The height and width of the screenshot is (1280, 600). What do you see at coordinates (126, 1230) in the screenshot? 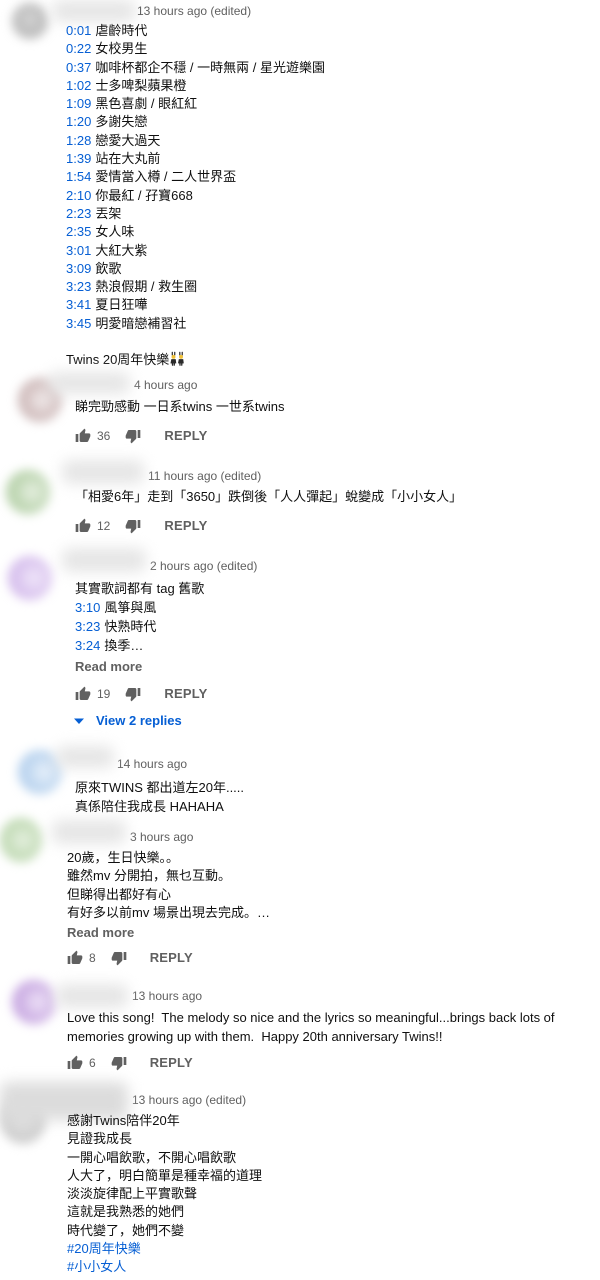
I see `comment-line: 時代變了，她們不變` at bounding box center [126, 1230].